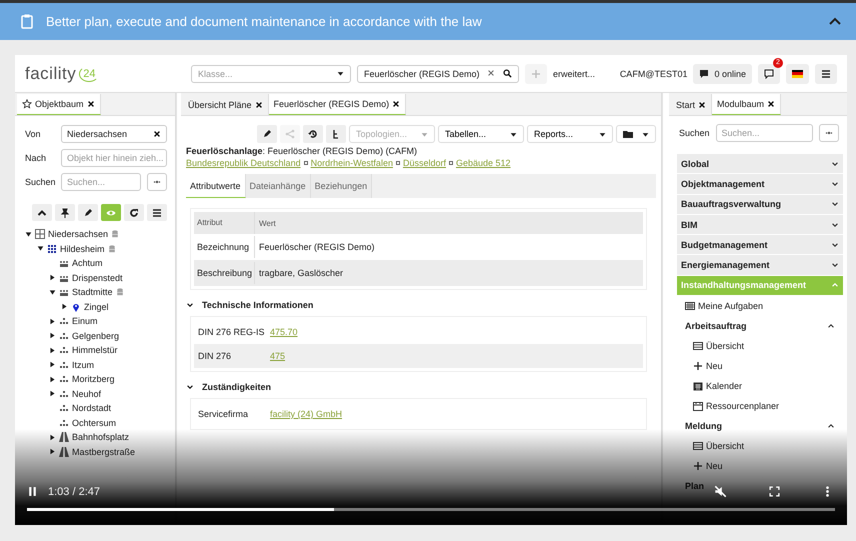  I want to click on mute-button, so click(720, 491).